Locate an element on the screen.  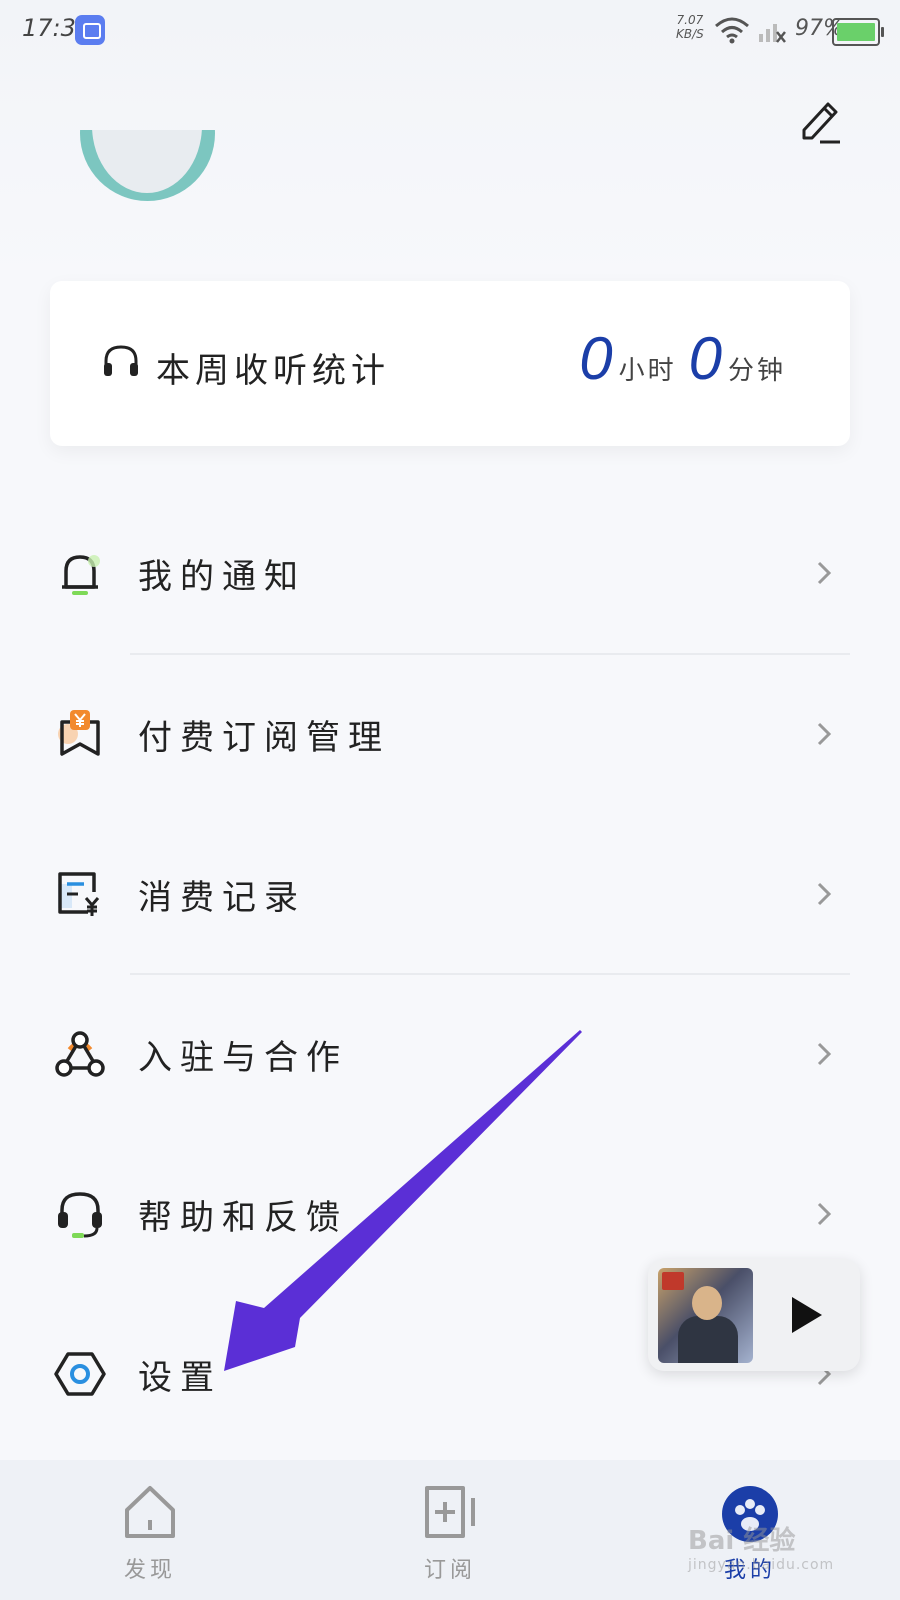
stats-minutes-unit: 分钟 is located at coordinates (756, 371).